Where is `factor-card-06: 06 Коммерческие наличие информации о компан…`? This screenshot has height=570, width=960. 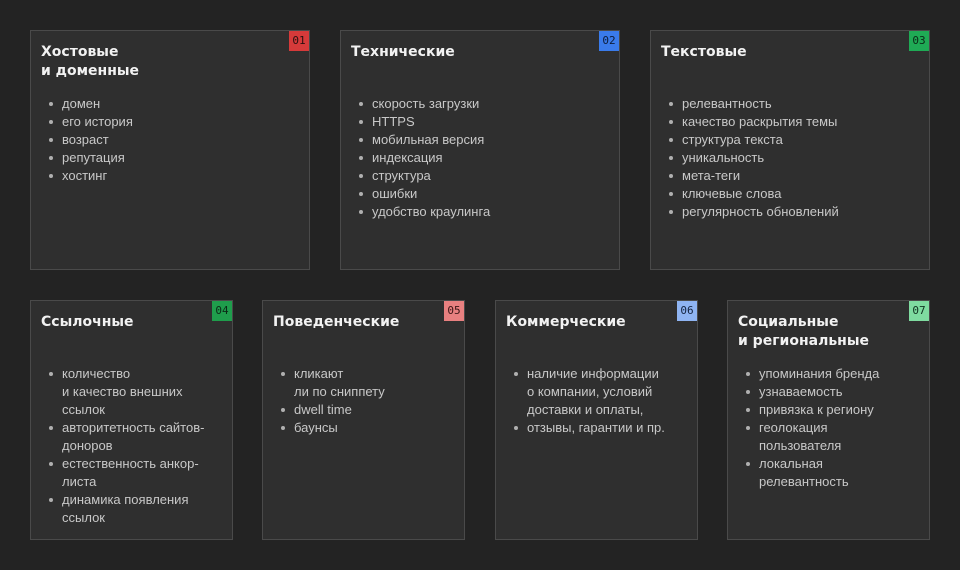
factor-card-06: 06 Коммерческие наличие информации о компан… is located at coordinates (596, 420).